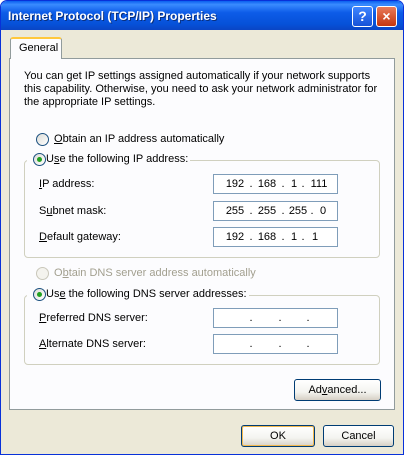 The height and width of the screenshot is (455, 404). I want to click on subnet-mask-row: Subnet mask: 255 . 255 . 255 . 0, so click(197, 211).